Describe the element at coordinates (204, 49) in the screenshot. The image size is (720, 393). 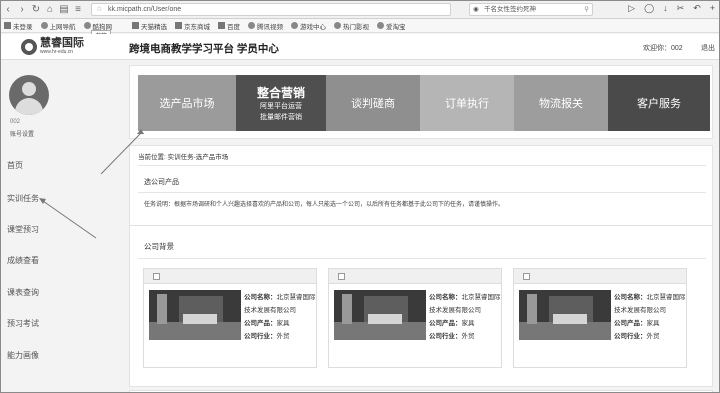
I see `page-title: 跨境电商教学学习平台 学员中心` at that location.